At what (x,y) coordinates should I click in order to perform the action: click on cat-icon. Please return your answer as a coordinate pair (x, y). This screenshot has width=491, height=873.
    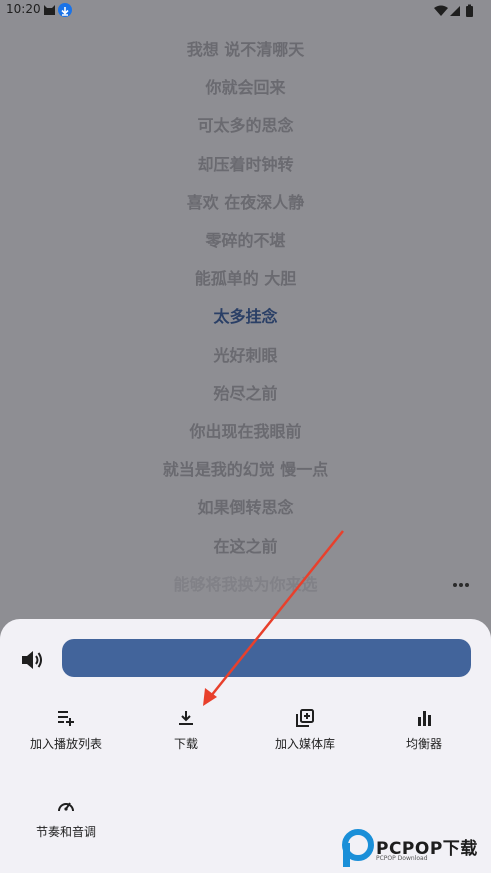
    Looking at the image, I should click on (49, 10).